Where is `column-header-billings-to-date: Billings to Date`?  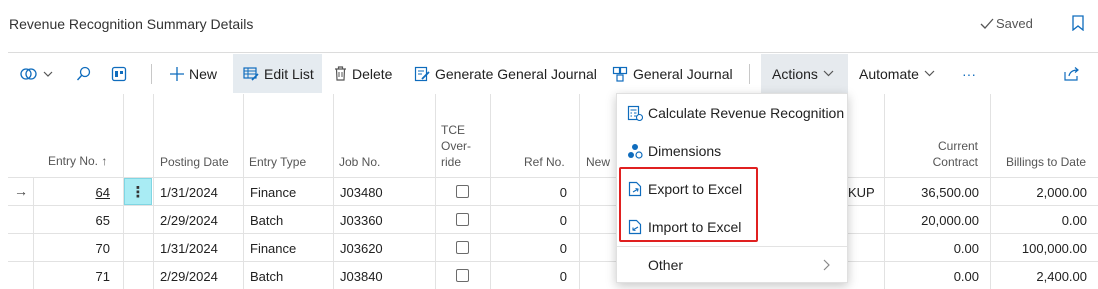
column-header-billings-to-date: Billings to Date is located at coordinates (1041, 162).